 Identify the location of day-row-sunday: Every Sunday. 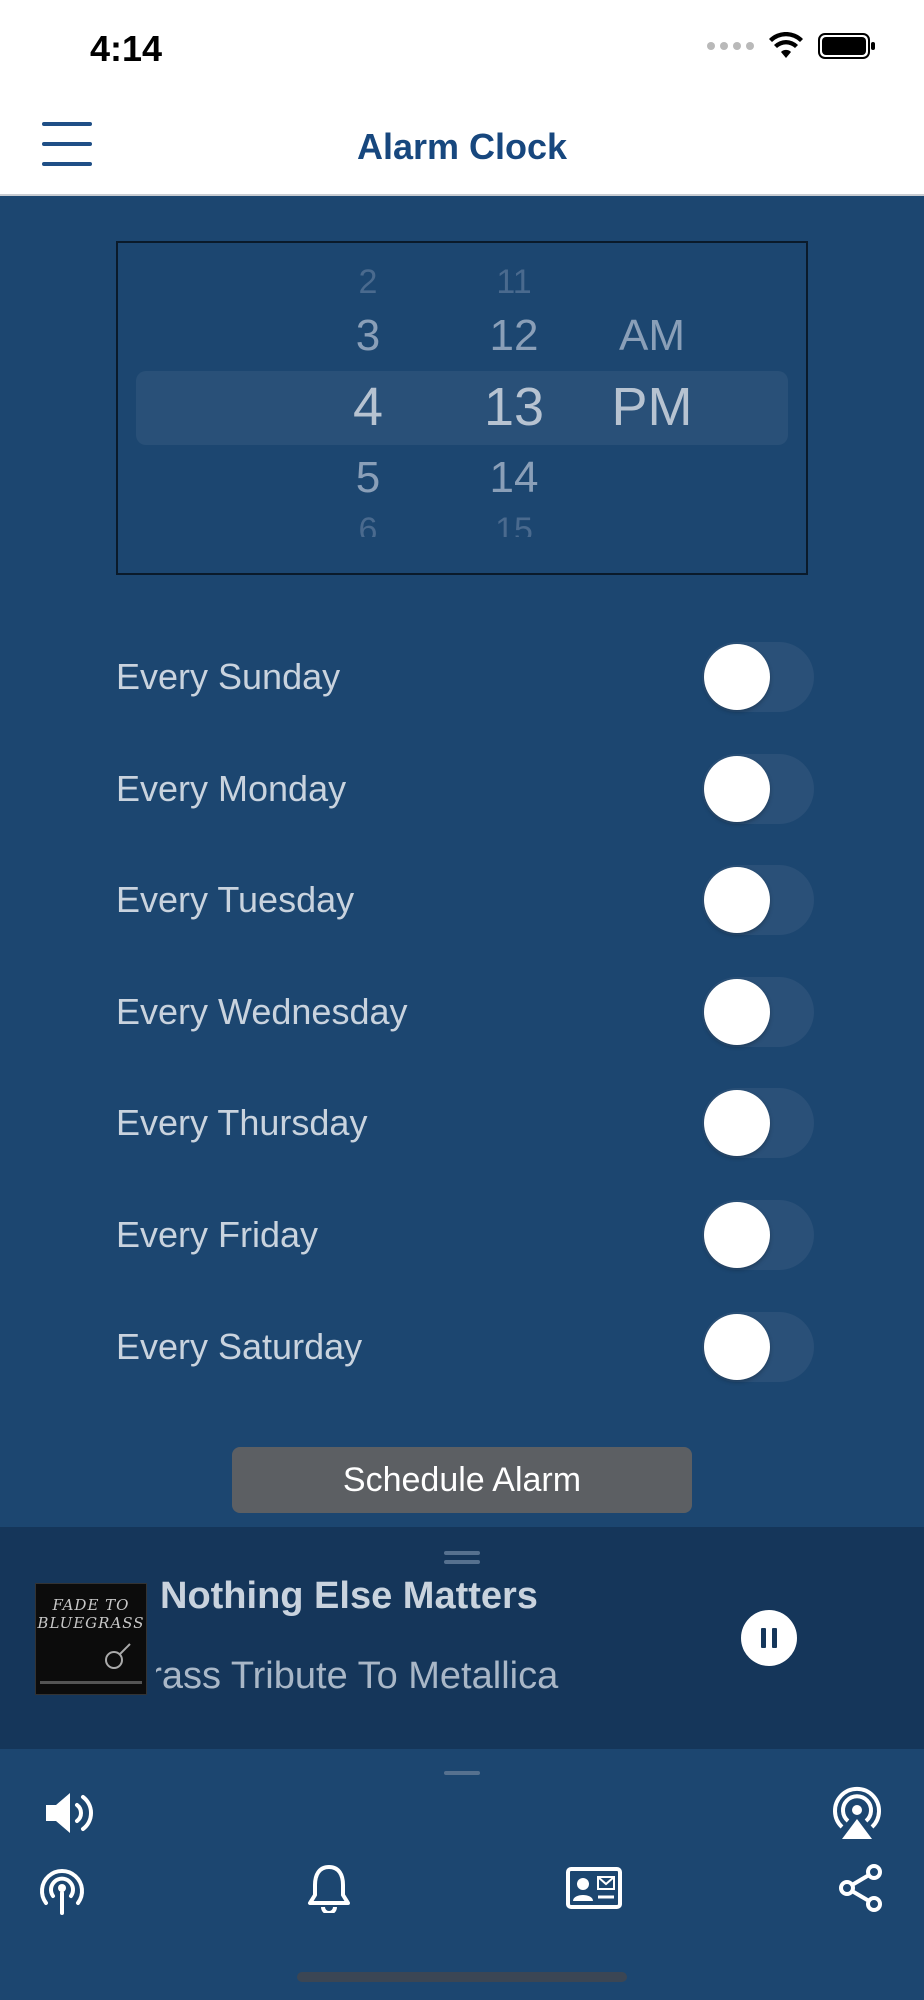
(465, 677).